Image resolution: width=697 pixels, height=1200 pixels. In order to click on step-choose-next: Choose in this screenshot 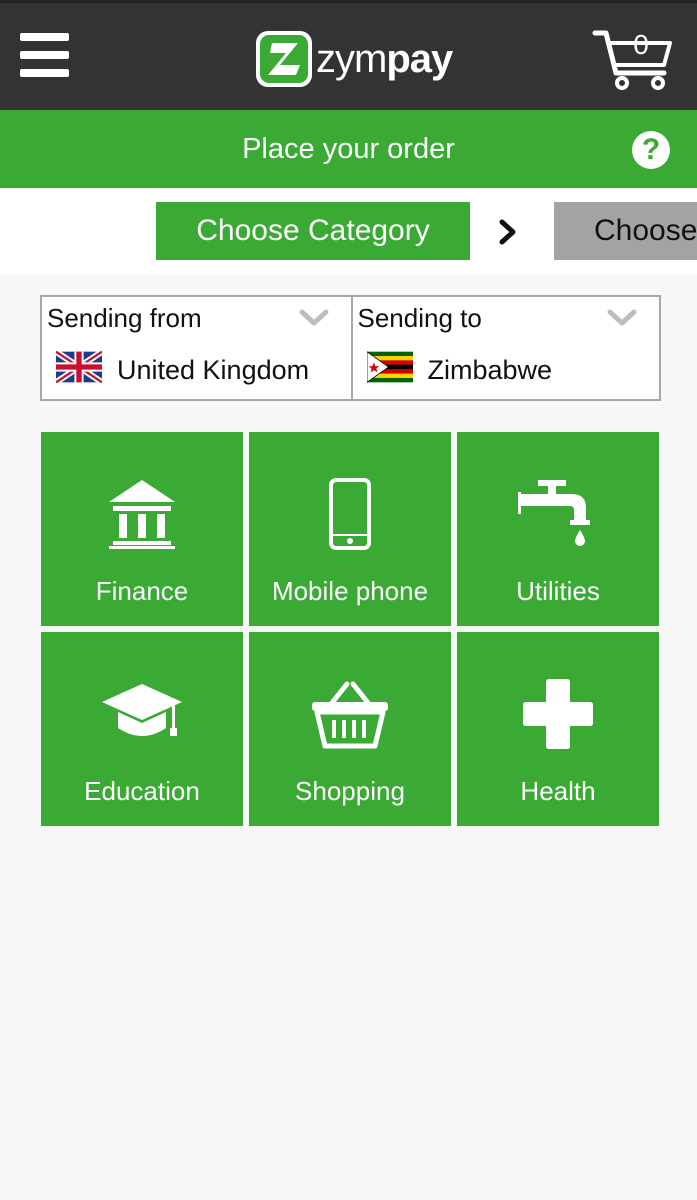, I will do `click(625, 231)`.